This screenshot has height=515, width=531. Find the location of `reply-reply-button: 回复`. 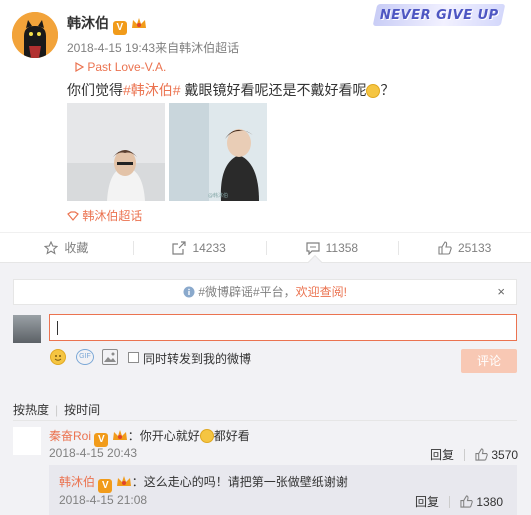

reply-reply-button: 回复 is located at coordinates (427, 501).